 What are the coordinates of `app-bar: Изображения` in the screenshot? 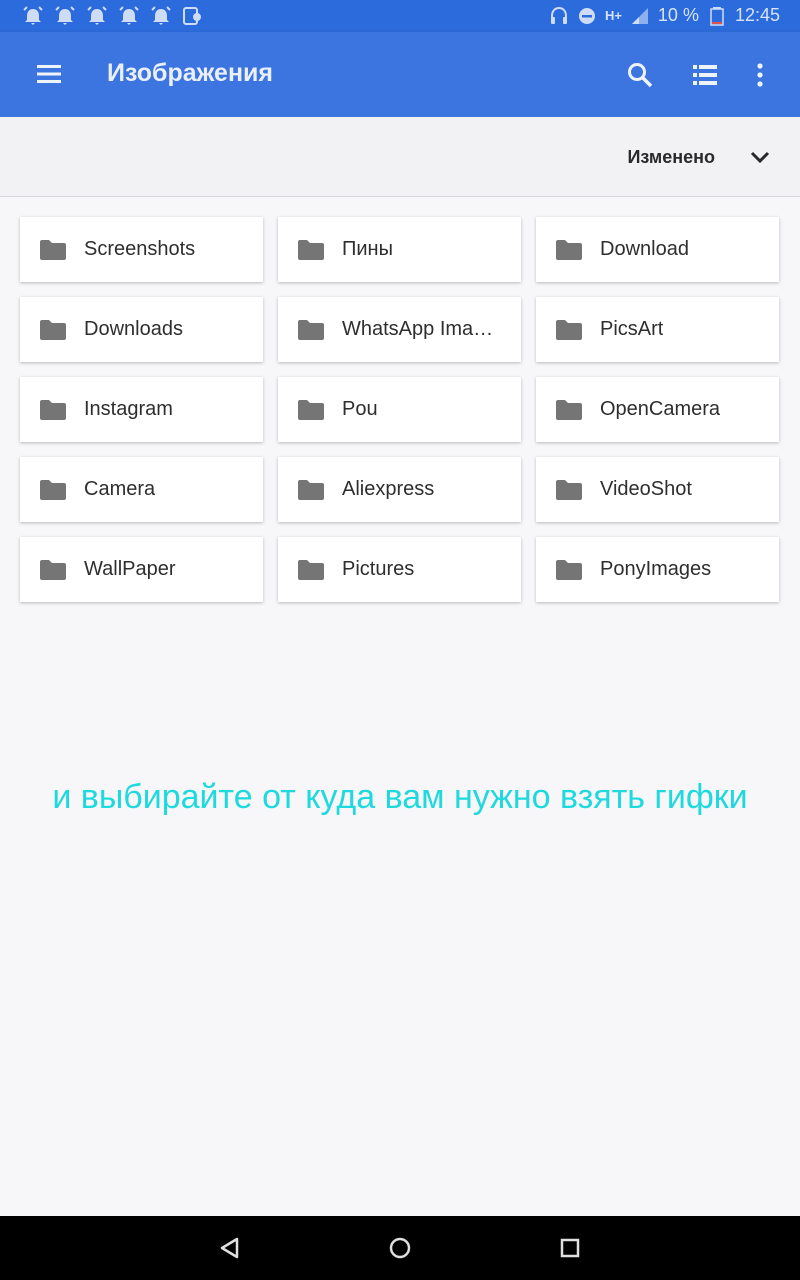 It's located at (400, 74).